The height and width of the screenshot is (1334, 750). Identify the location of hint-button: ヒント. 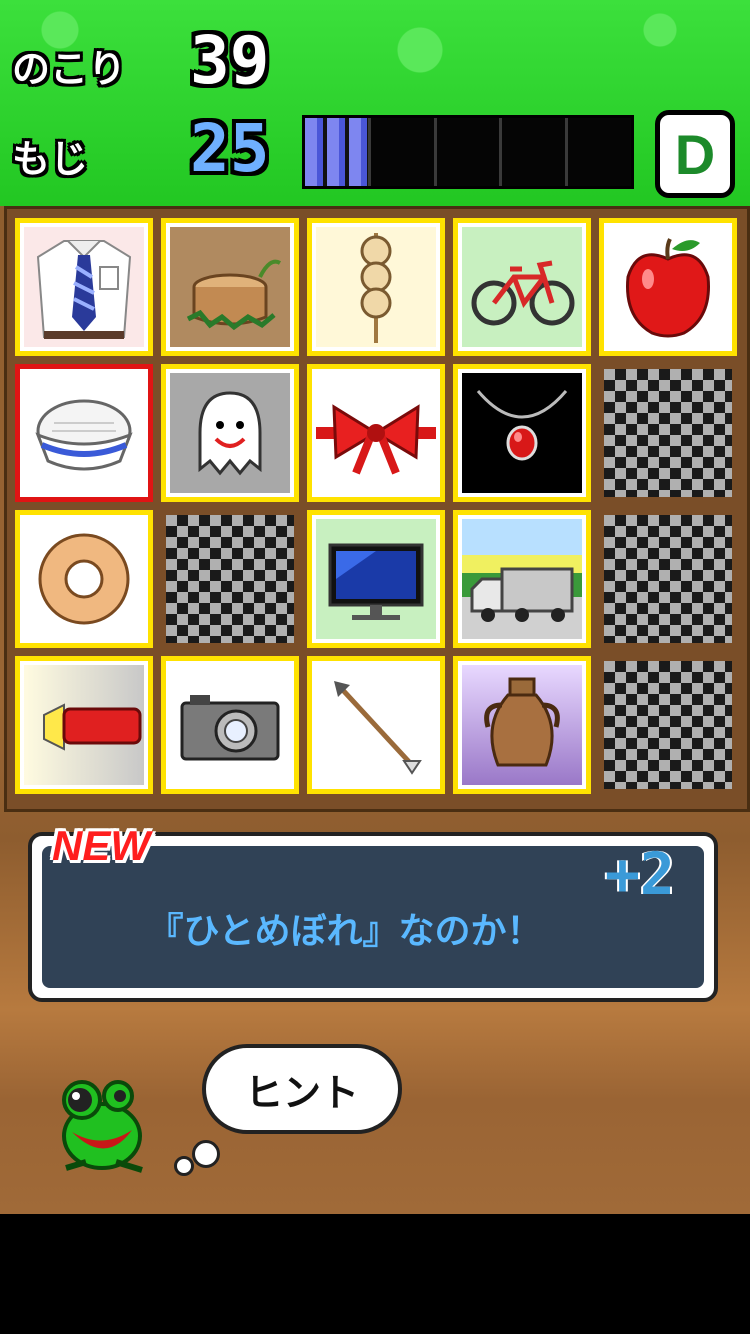
(302, 1089).